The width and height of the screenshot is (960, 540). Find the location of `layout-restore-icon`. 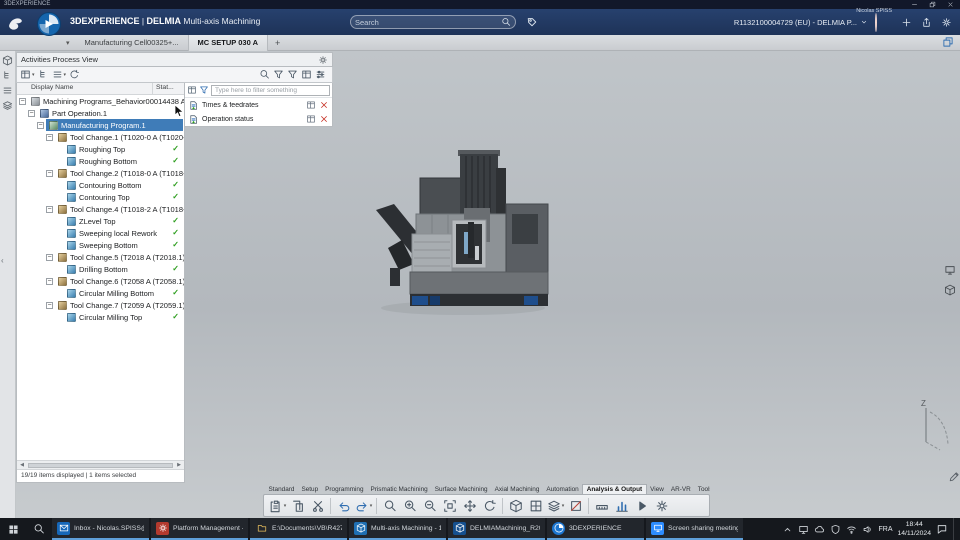

layout-restore-icon is located at coordinates (948, 42).